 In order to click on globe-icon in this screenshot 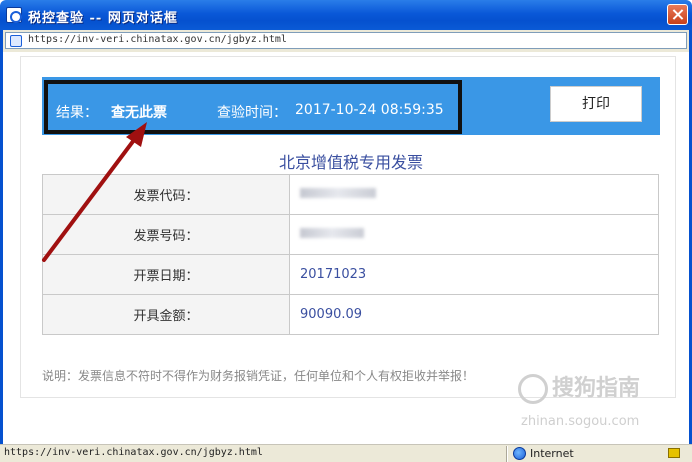, I will do `click(519, 453)`.